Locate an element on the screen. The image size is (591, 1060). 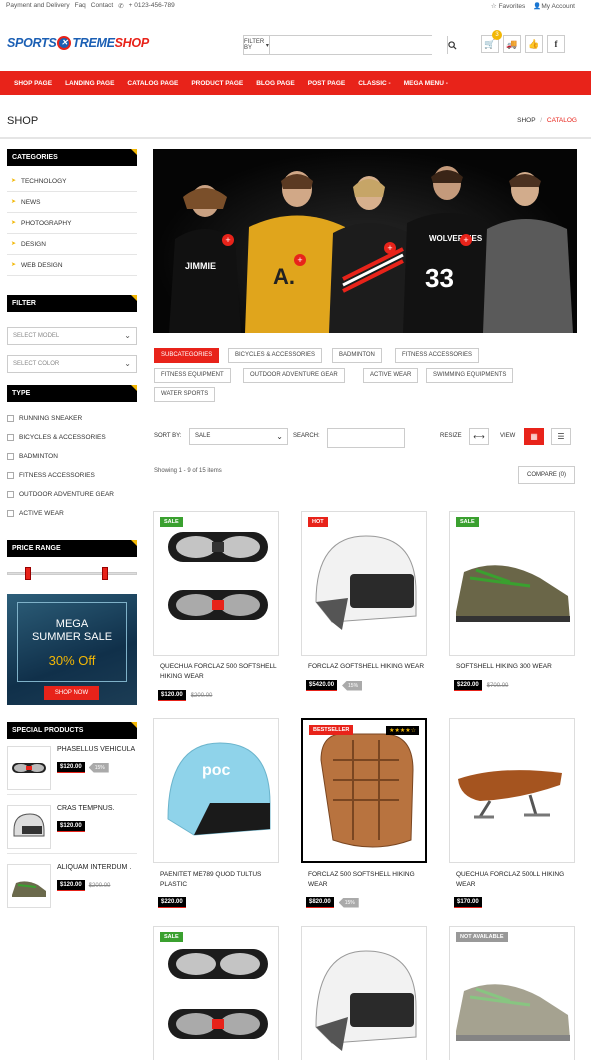
select-model-dropdown: SELECT MODEL ⌄ is located at coordinates (72, 336).